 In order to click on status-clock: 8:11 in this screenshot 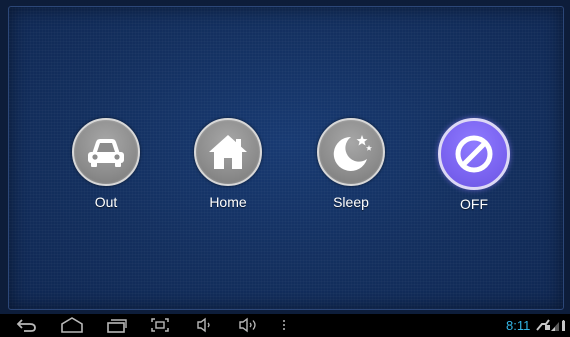, I will do `click(518, 325)`.